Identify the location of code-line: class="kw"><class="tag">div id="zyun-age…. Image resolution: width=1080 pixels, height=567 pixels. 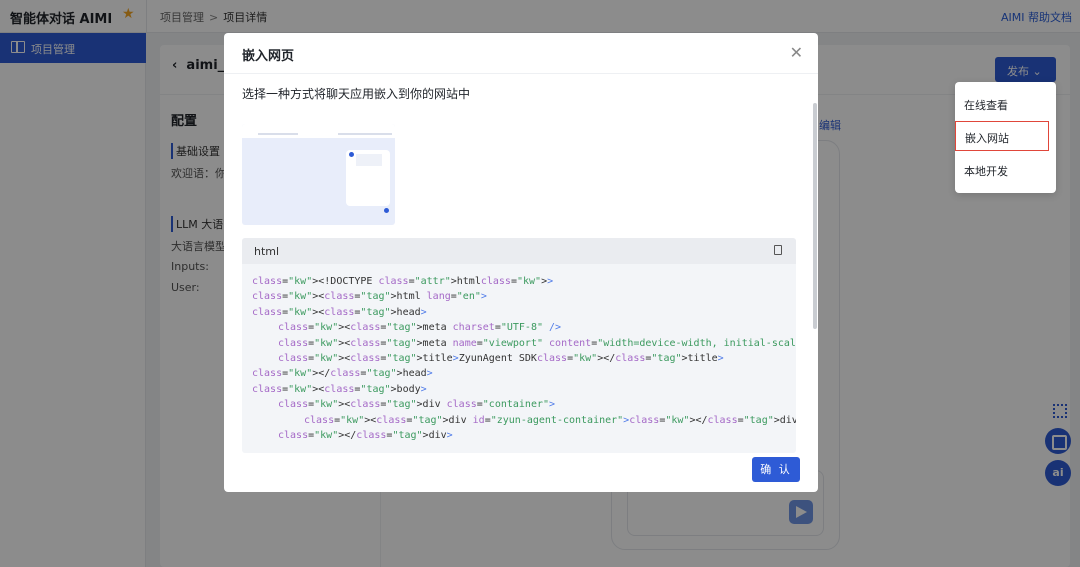
(550, 420).